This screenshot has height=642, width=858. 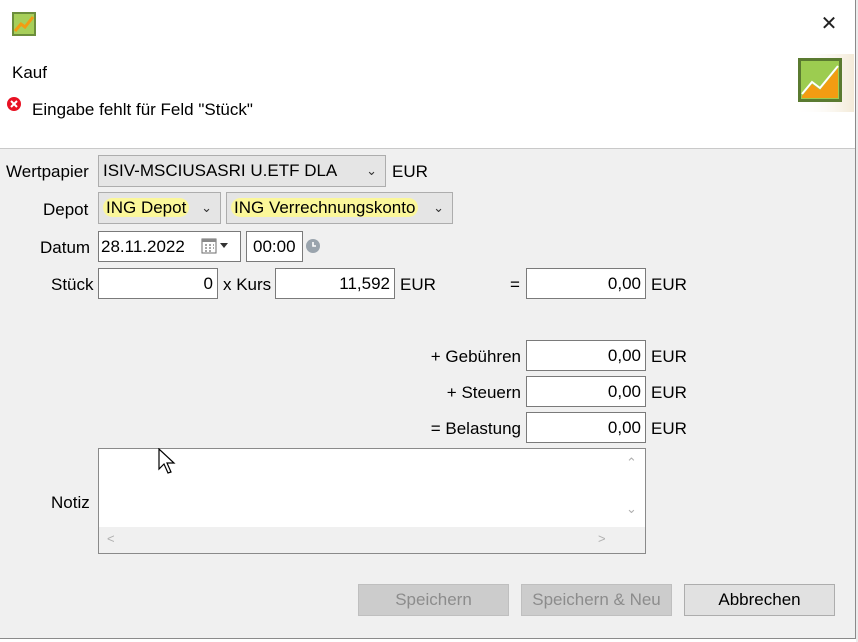 I want to click on cancel-button: Abbrechen, so click(x=759, y=600).